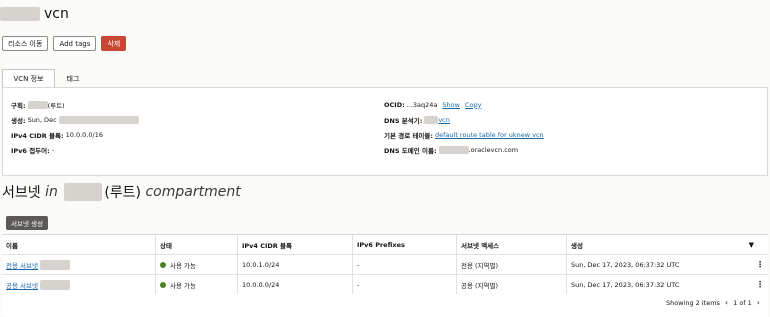 This screenshot has width=770, height=317. I want to click on table-footer: Showing 2 items ‹ 1 of 1 ›, so click(713, 302).